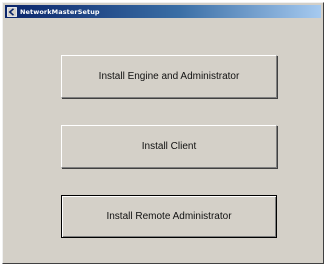 The width and height of the screenshot is (328, 266). Describe the element at coordinates (60, 11) in the screenshot. I see `window-title: NetworkMasterSetup` at that location.